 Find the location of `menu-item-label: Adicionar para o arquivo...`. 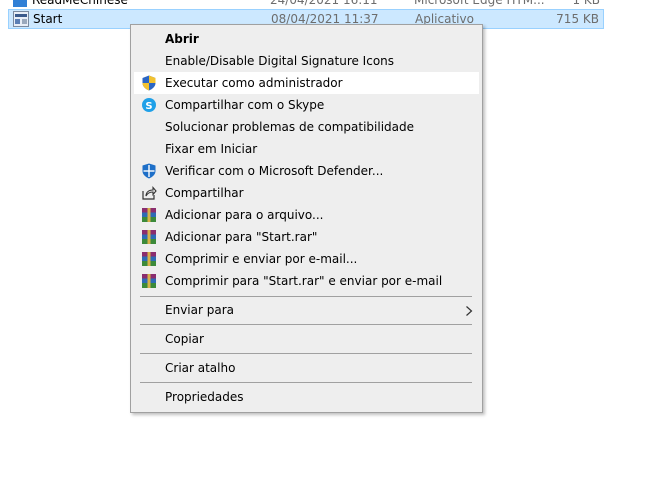

menu-item-label: Adicionar para o arquivo... is located at coordinates (244, 215).